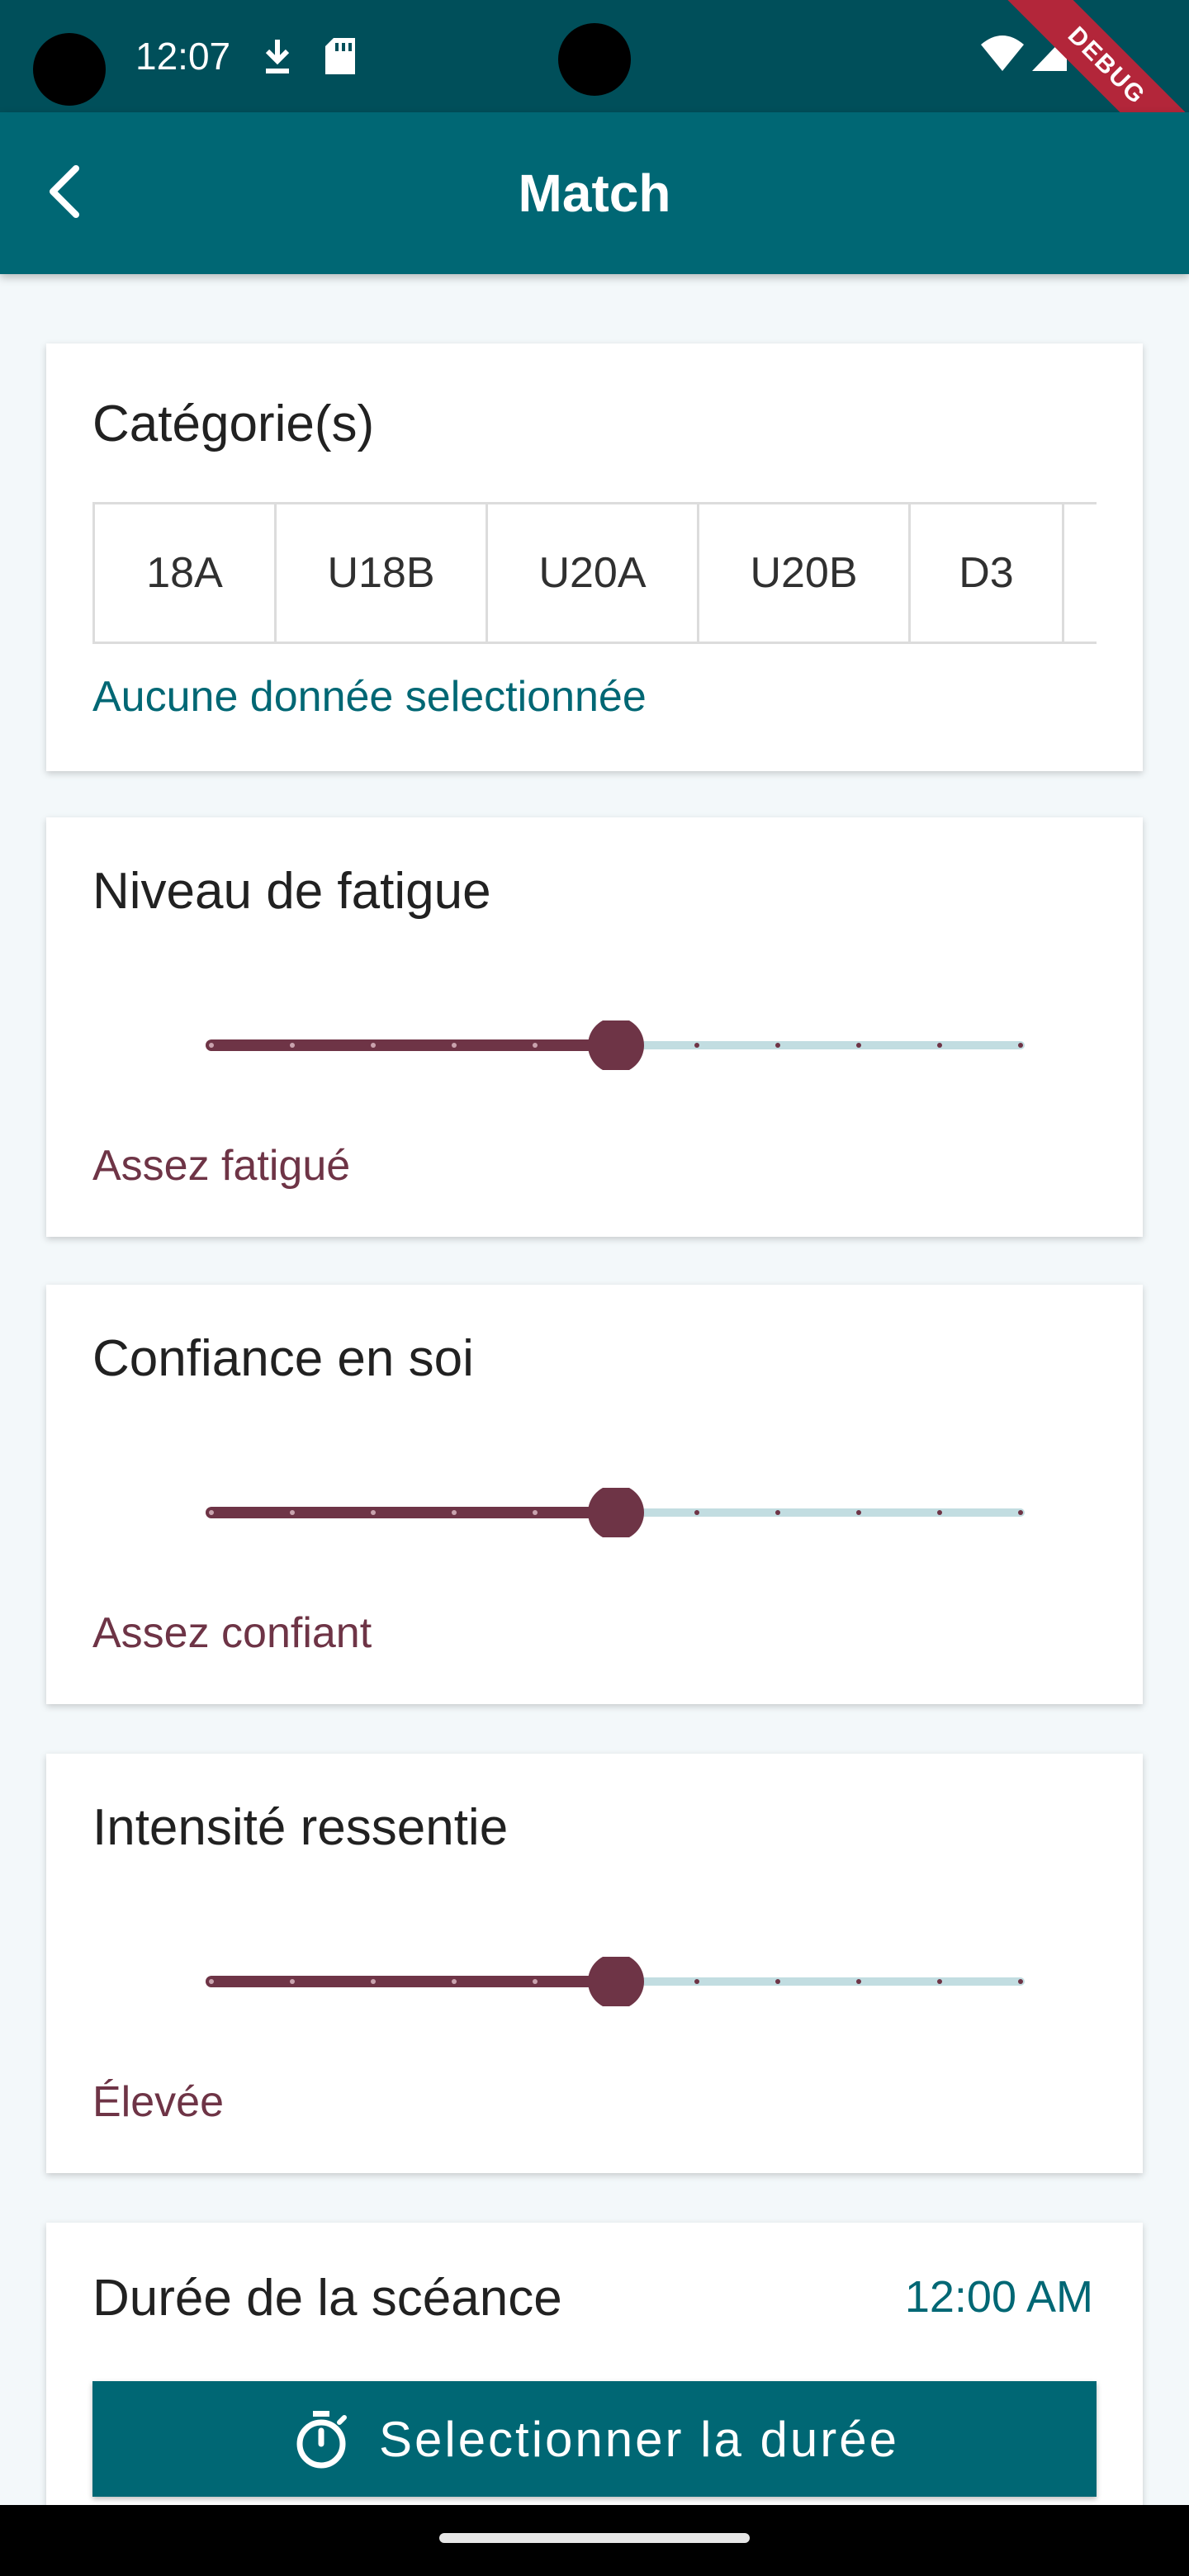 The width and height of the screenshot is (1189, 2576). Describe the element at coordinates (186, 573) in the screenshot. I see `category-chip: 18A` at that location.